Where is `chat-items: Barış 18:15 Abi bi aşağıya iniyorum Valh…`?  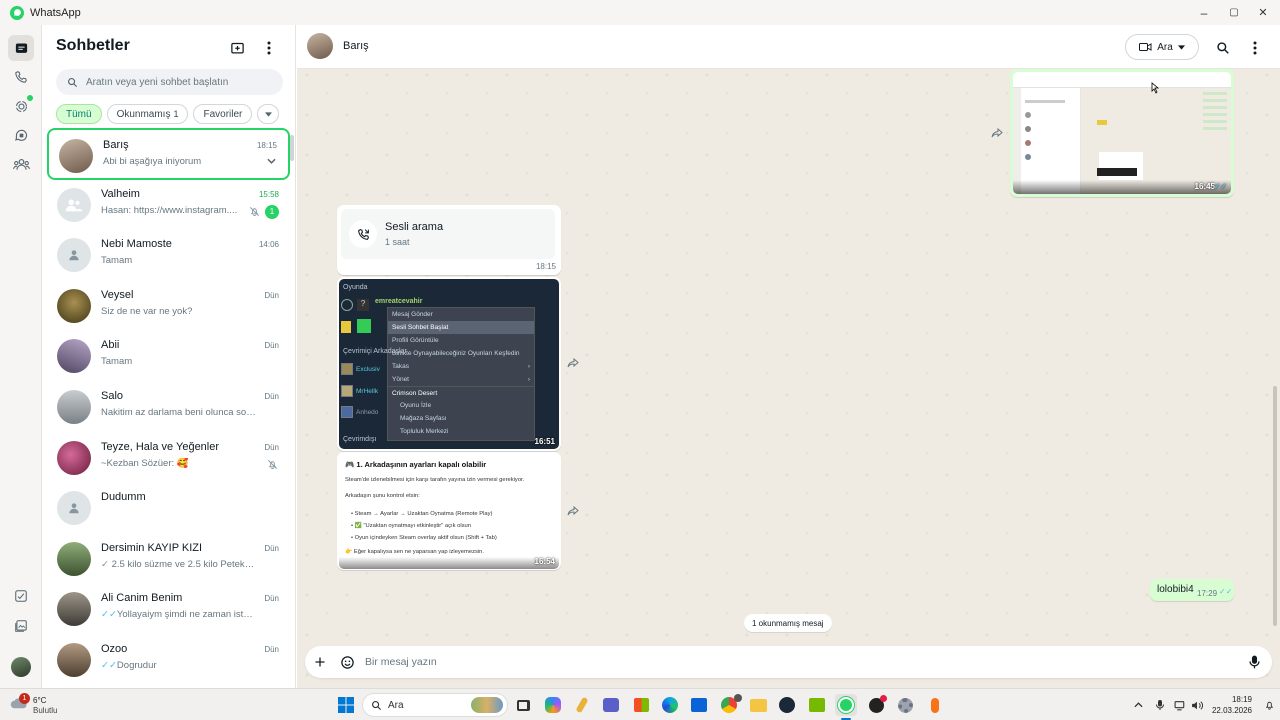 chat-items: Barış 18:15 Abi bi aşağıya iniyorum Valh… is located at coordinates (168, 406).